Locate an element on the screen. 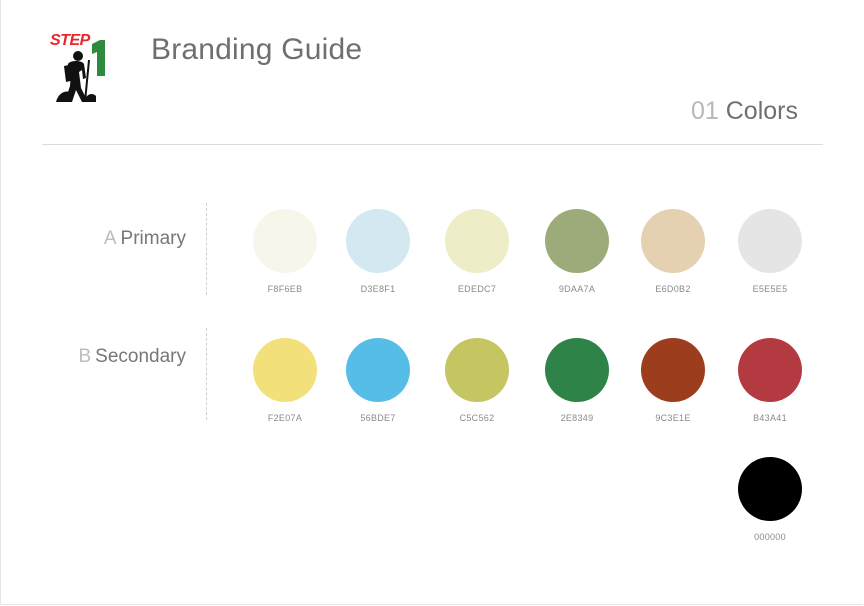 This screenshot has width=864, height=606. step-logo: STEP is located at coordinates (80, 67).